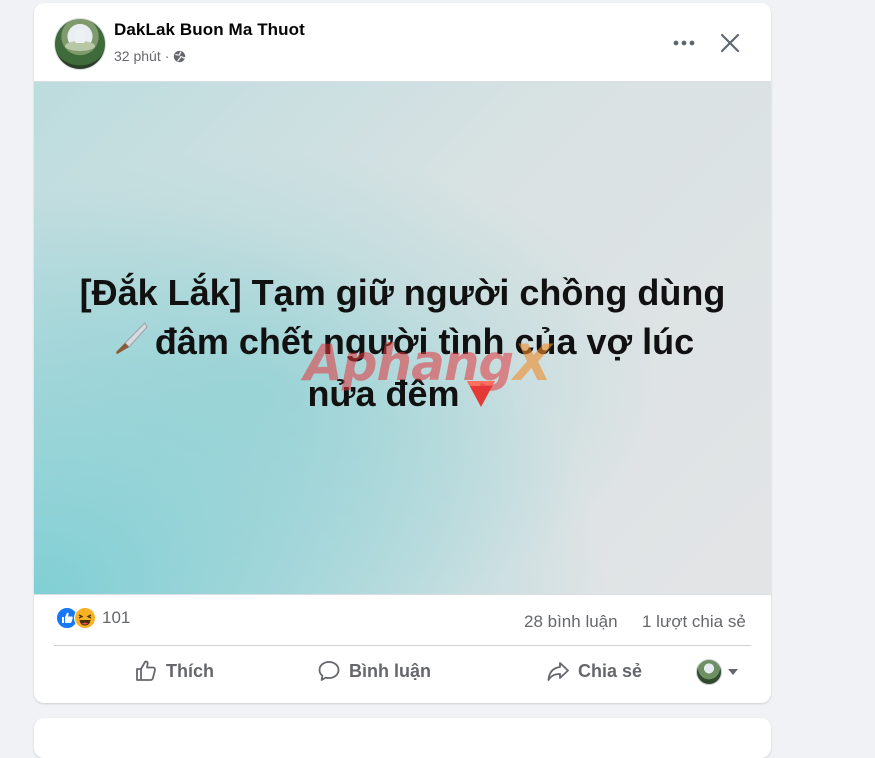 The width and height of the screenshot is (875, 758). Describe the element at coordinates (329, 671) in the screenshot. I see `comment-icon` at that location.